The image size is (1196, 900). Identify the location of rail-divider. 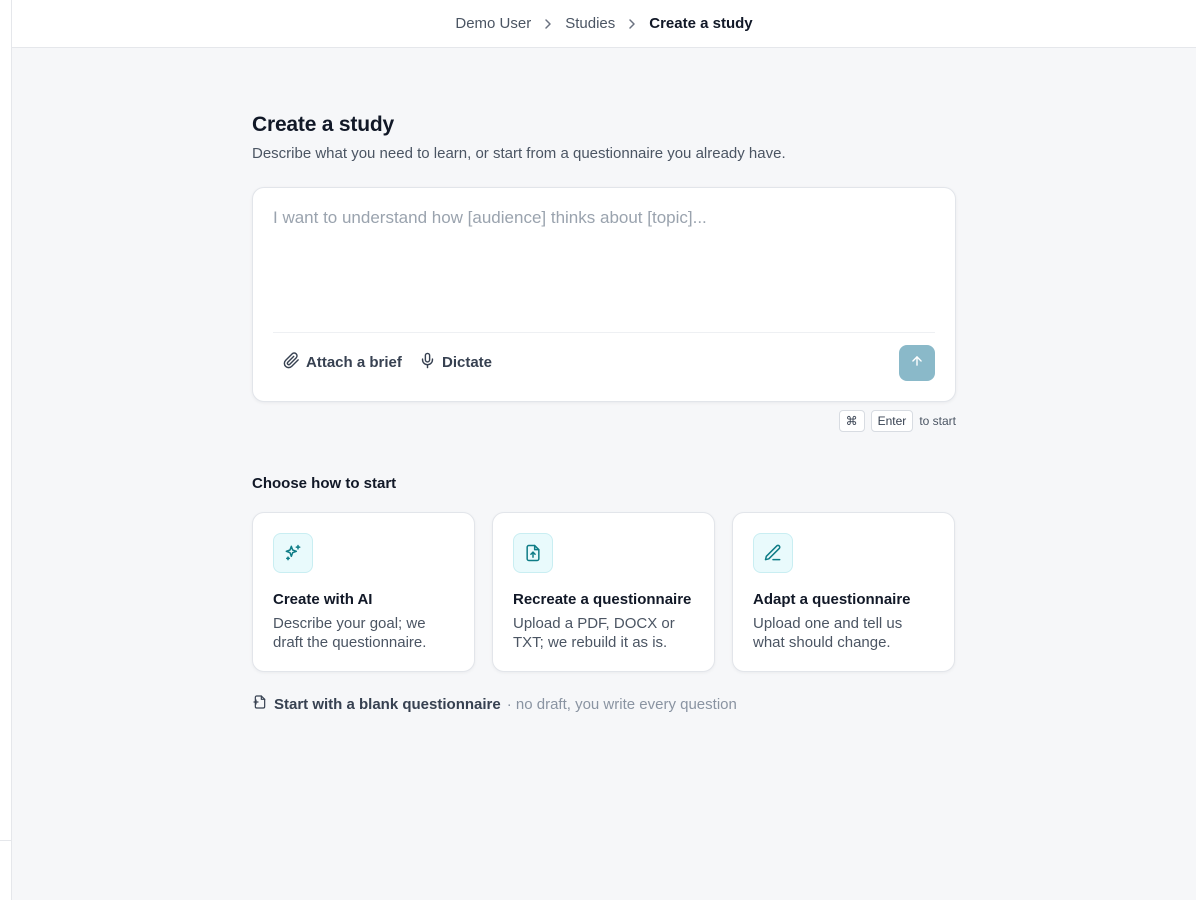
(6, 840).